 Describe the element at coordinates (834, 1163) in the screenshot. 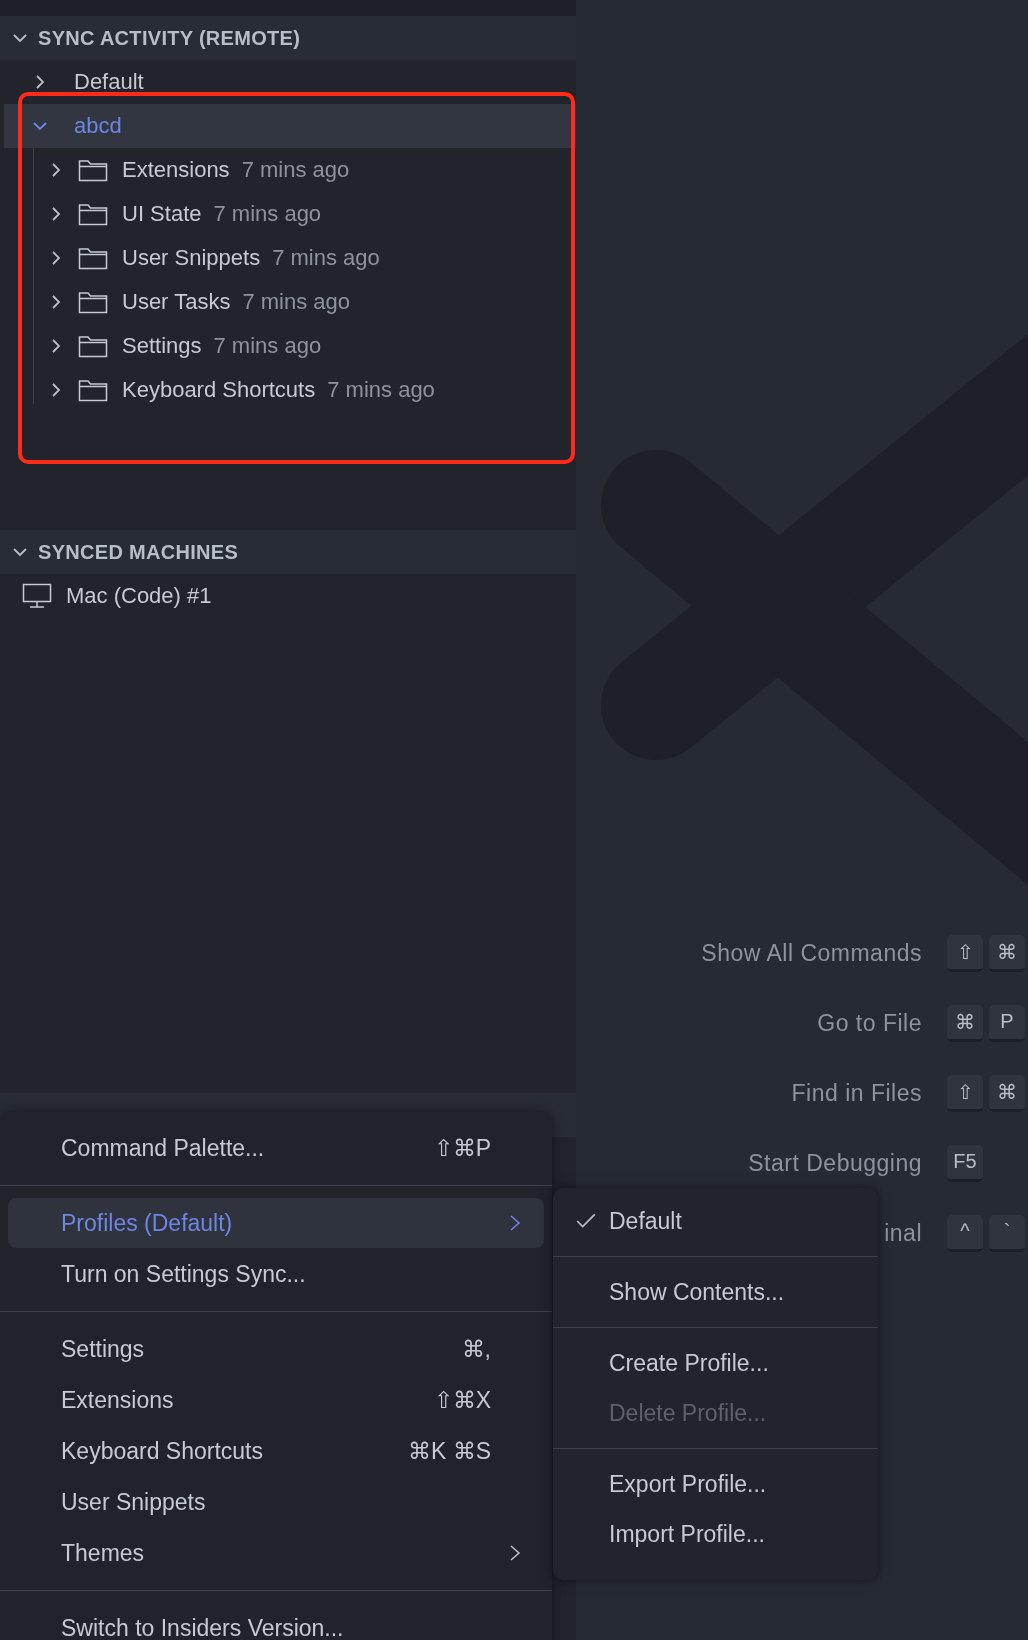

I see `command-label: Start Debugging` at that location.